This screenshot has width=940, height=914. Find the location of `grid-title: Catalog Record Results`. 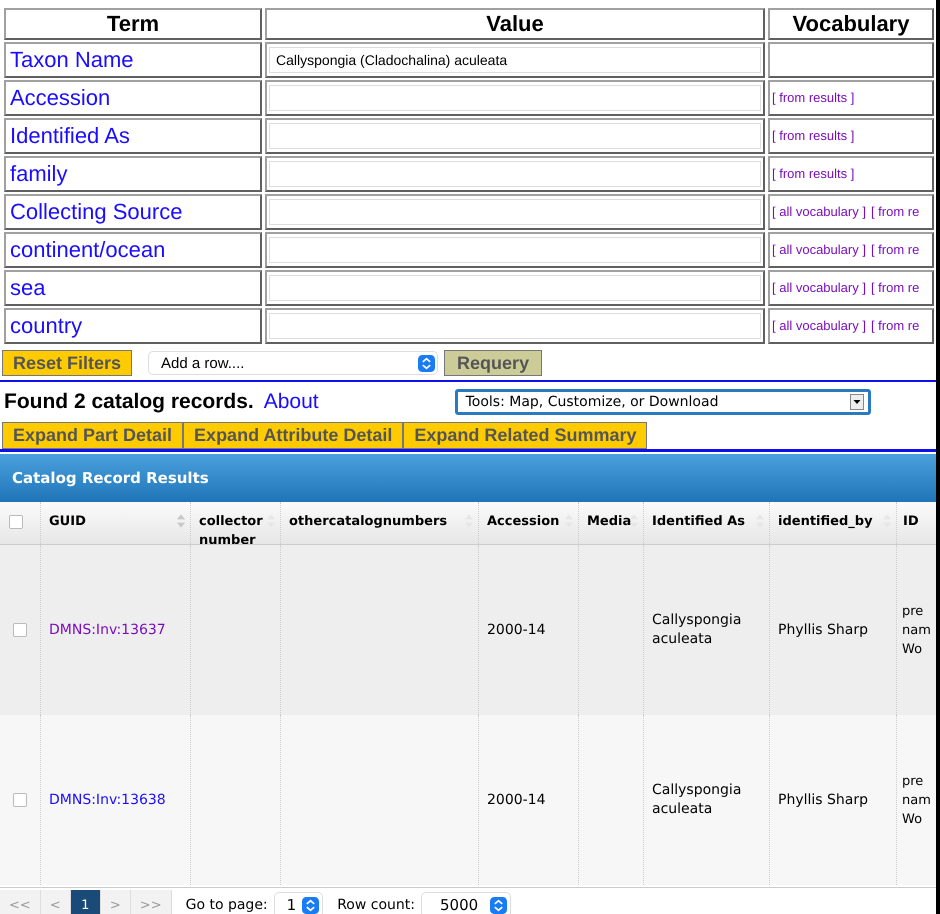

grid-title: Catalog Record Results is located at coordinates (110, 478).